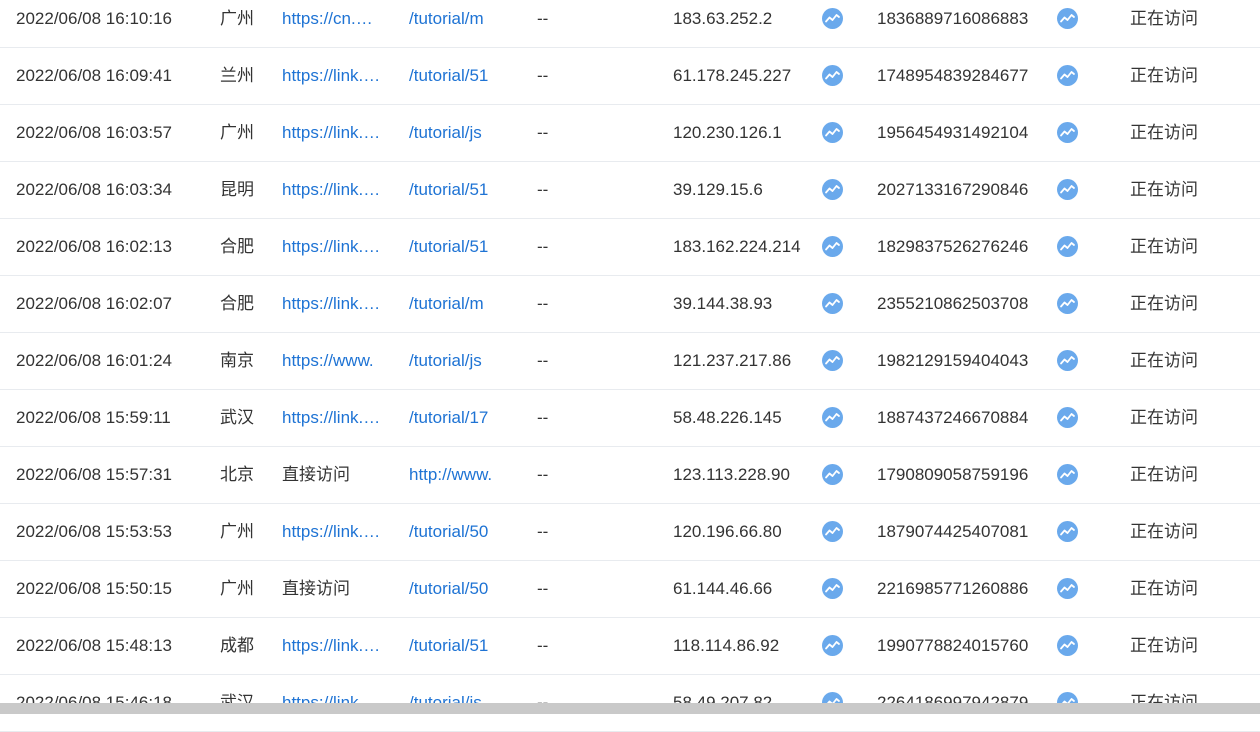  What do you see at coordinates (630, 708) in the screenshot?
I see `horizontal-scrollbar` at bounding box center [630, 708].